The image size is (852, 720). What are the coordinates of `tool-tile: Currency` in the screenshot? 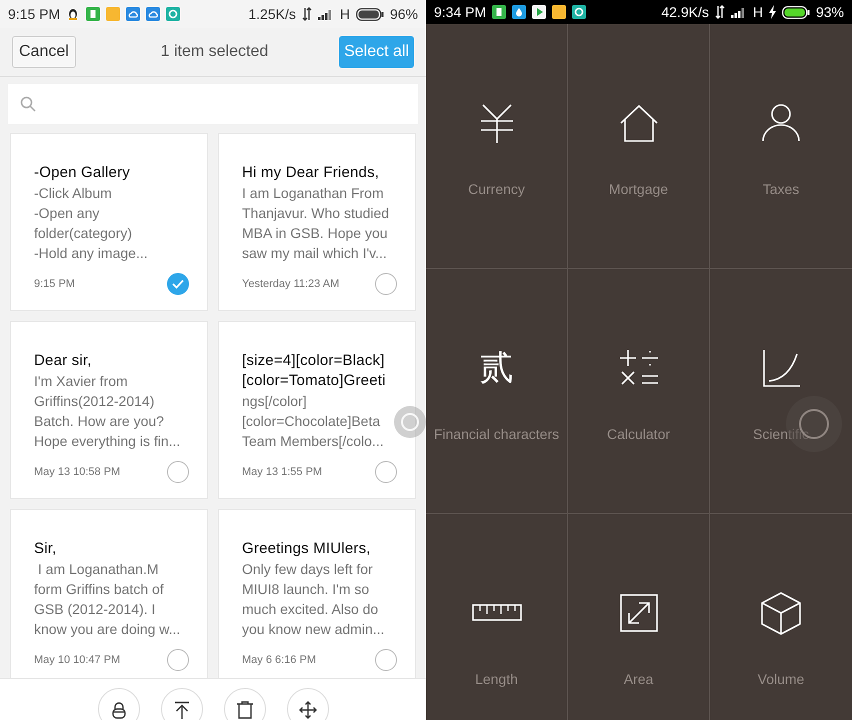 It's located at (496, 146).